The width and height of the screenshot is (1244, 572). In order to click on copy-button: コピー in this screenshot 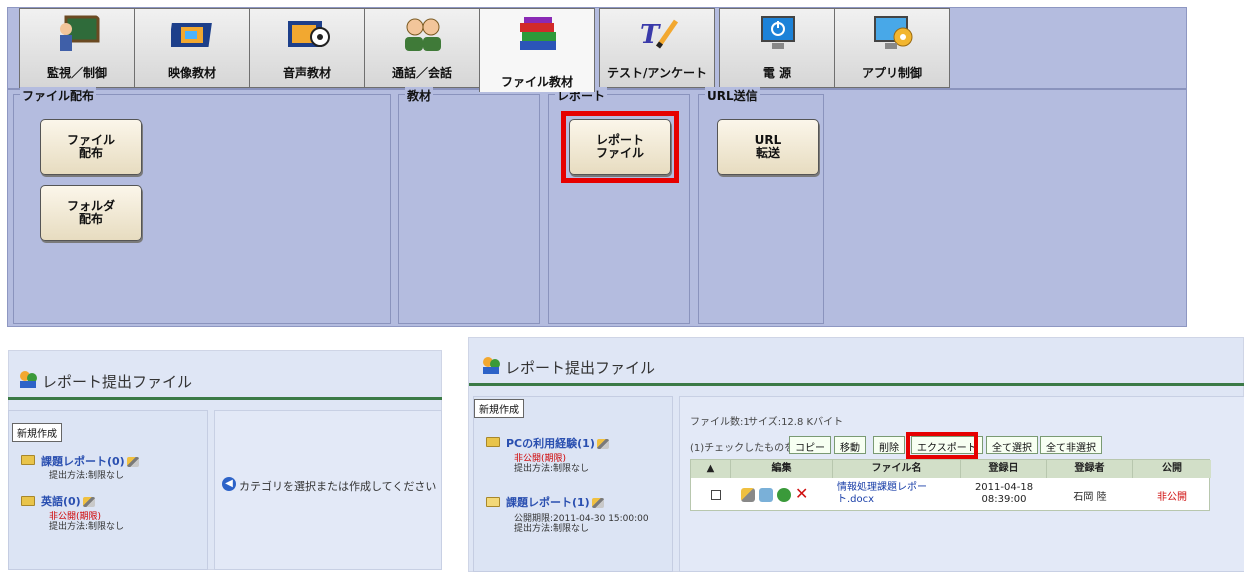, I will do `click(810, 445)`.